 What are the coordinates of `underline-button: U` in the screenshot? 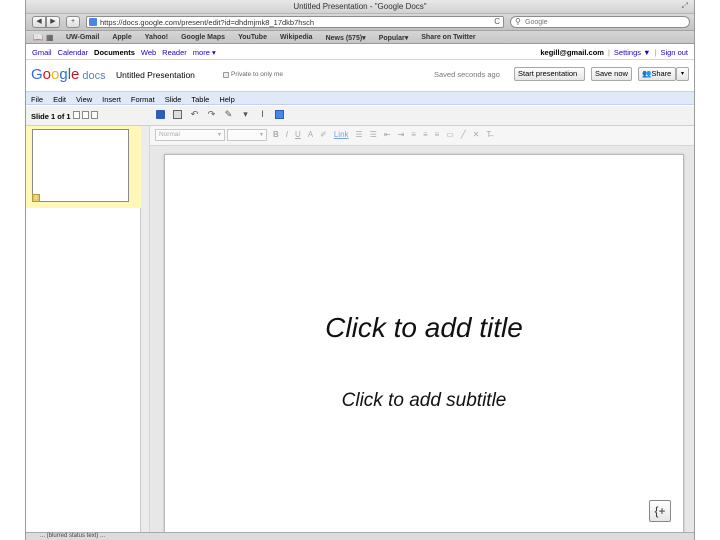 It's located at (298, 134).